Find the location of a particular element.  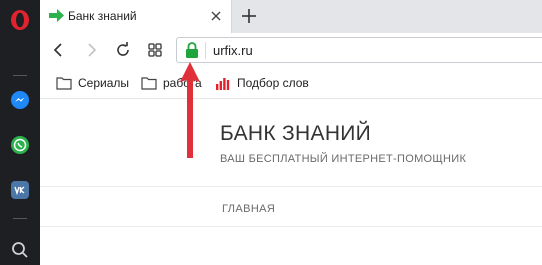

url-text: urfix.ru is located at coordinates (233, 50).